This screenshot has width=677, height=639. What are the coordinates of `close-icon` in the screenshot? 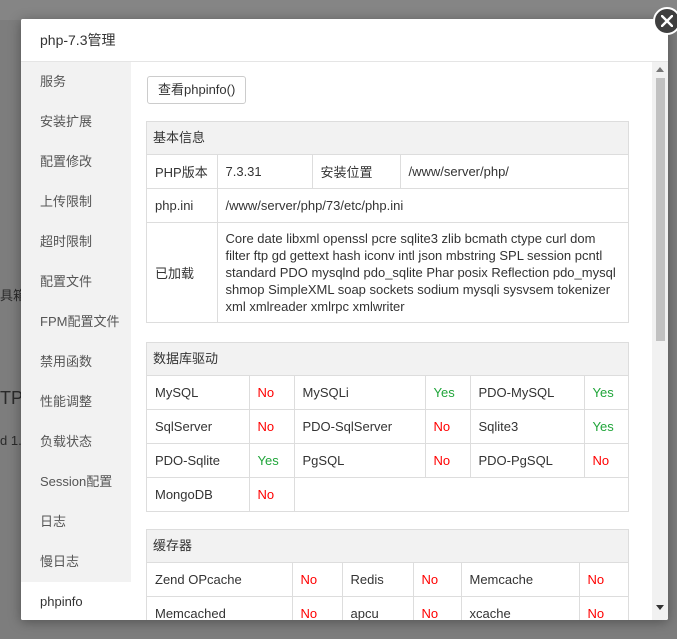 It's located at (665, 21).